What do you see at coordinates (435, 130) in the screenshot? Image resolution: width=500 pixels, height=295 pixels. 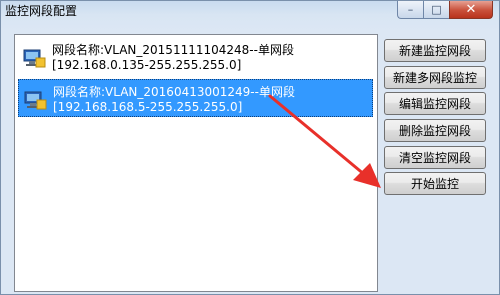 I see `delete-segment-button: 删除监控网段` at bounding box center [435, 130].